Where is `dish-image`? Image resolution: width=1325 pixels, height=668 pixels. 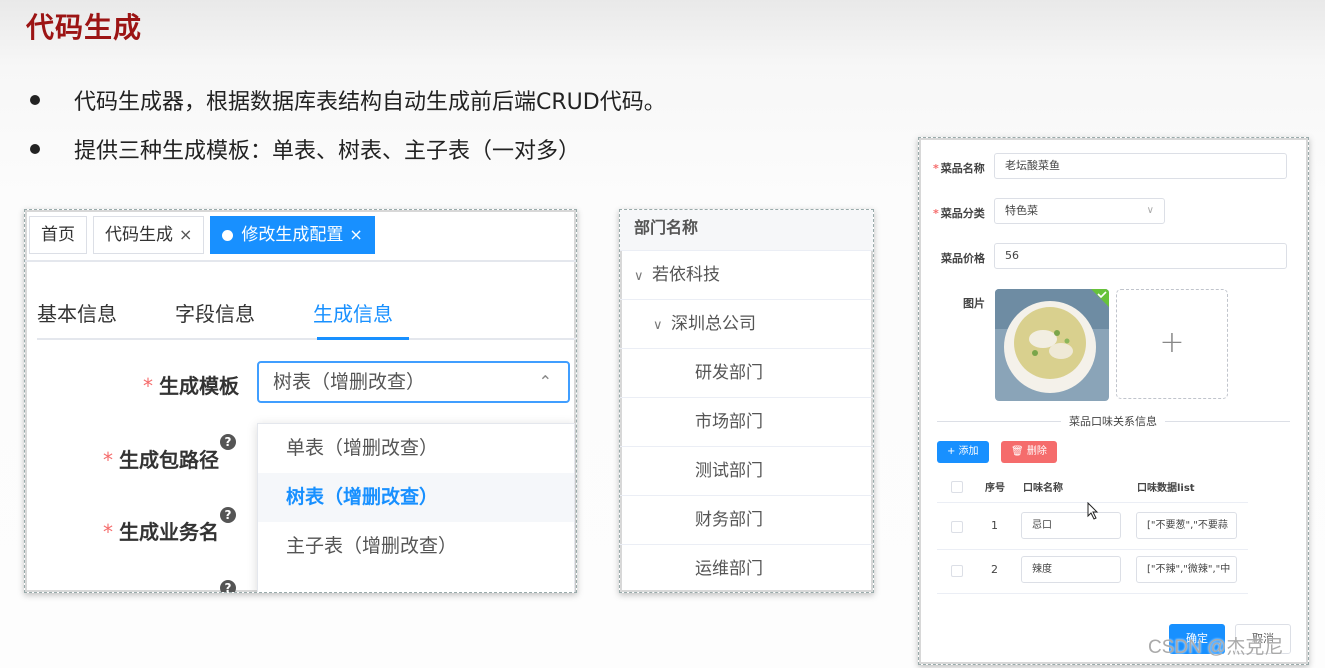 dish-image is located at coordinates (1052, 345).